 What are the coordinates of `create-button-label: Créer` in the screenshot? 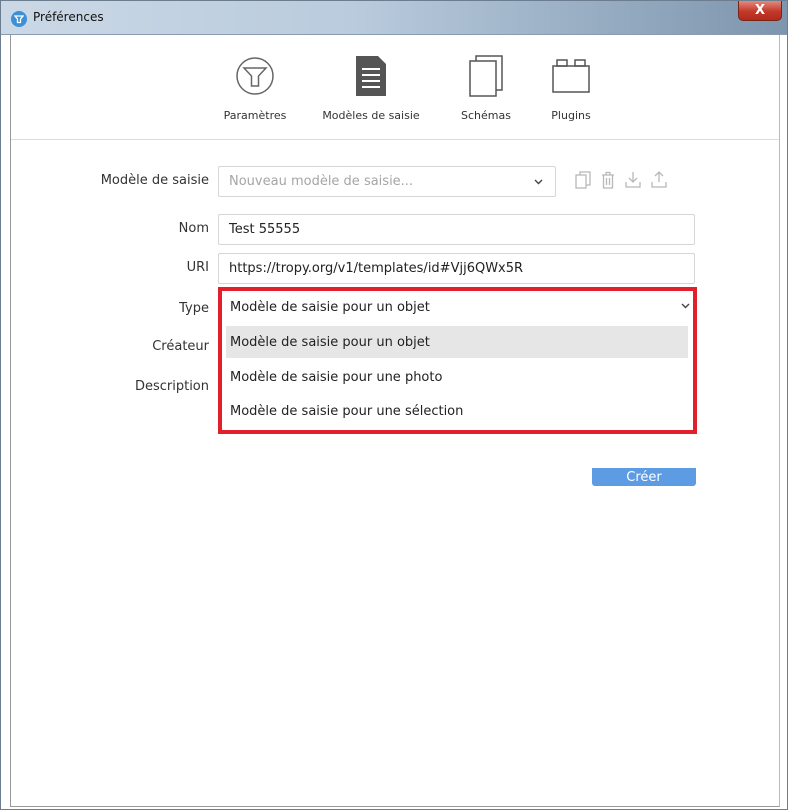 It's located at (644, 477).